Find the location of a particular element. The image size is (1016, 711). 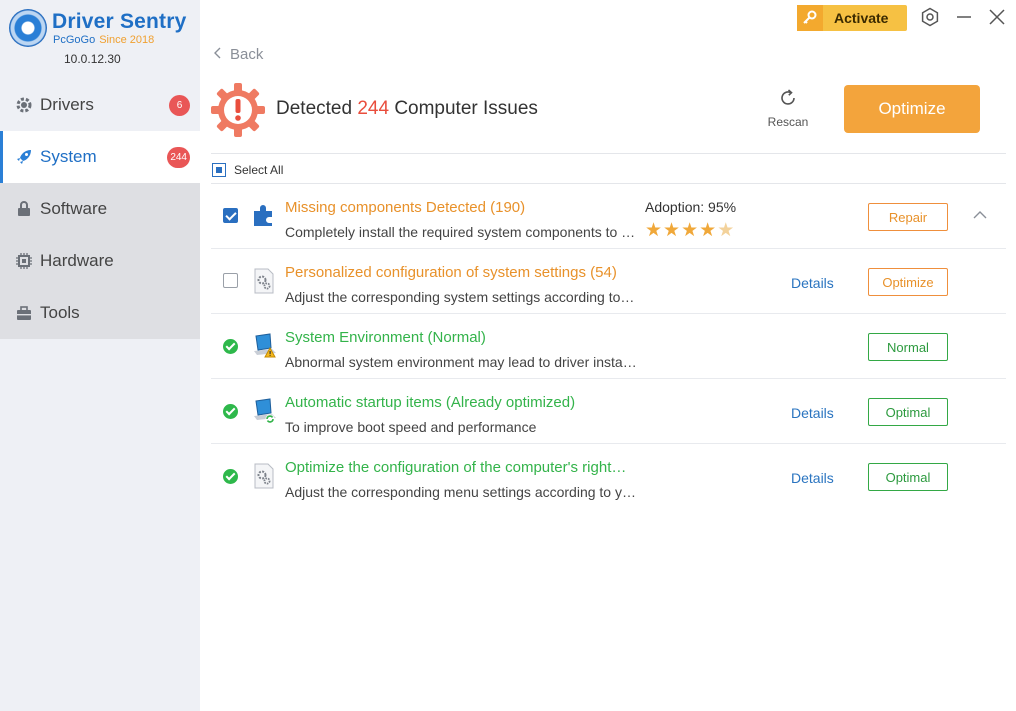

rescan-button: Rescan is located at coordinates (788, 108).